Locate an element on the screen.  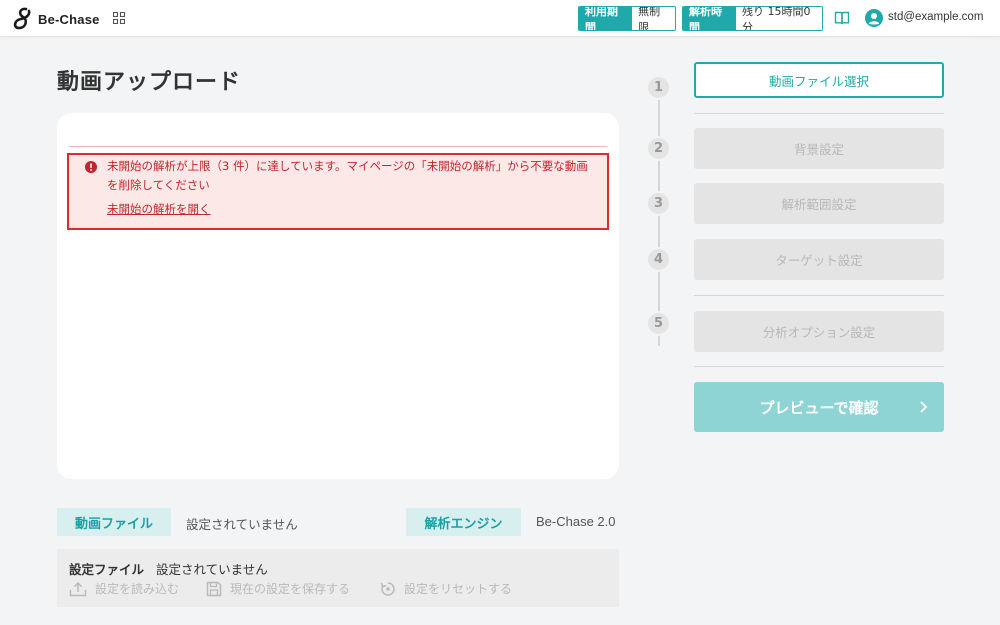
step-5-number: 5 is located at coordinates (658, 323).